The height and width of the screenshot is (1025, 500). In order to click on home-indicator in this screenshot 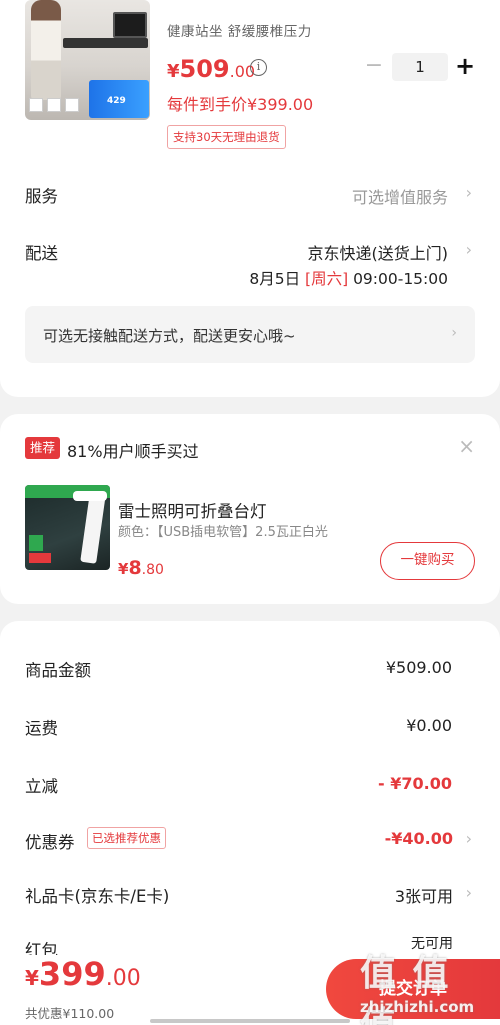, I will do `click(250, 1021)`.